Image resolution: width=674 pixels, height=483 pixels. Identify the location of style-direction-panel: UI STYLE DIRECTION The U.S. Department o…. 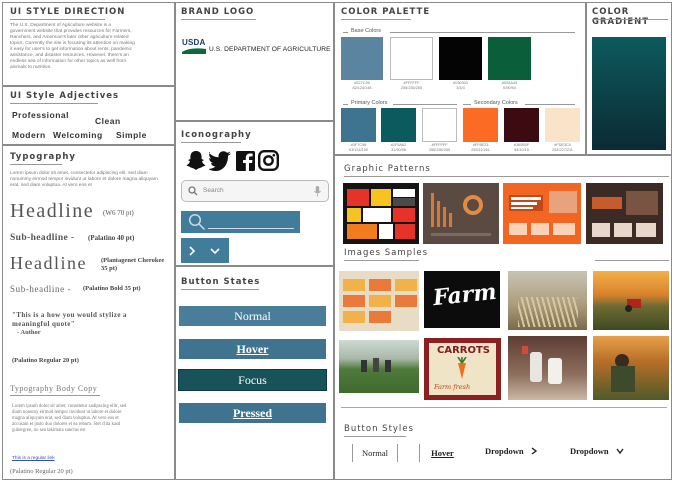
(88, 44).